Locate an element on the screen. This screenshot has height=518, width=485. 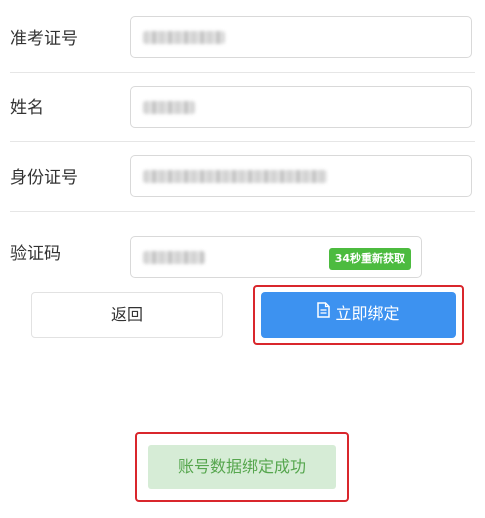
name-value-redacted is located at coordinates (169, 107).